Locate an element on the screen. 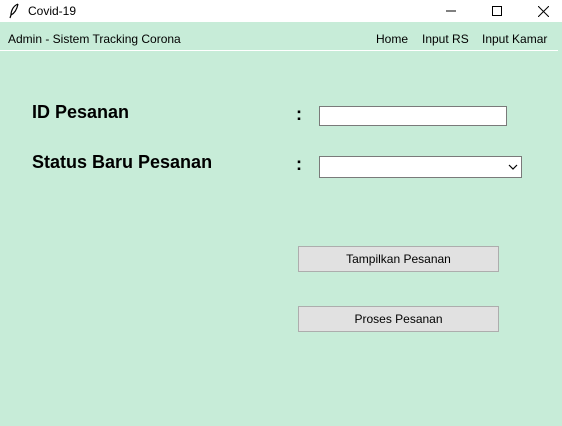  status-dropdown is located at coordinates (420, 167).